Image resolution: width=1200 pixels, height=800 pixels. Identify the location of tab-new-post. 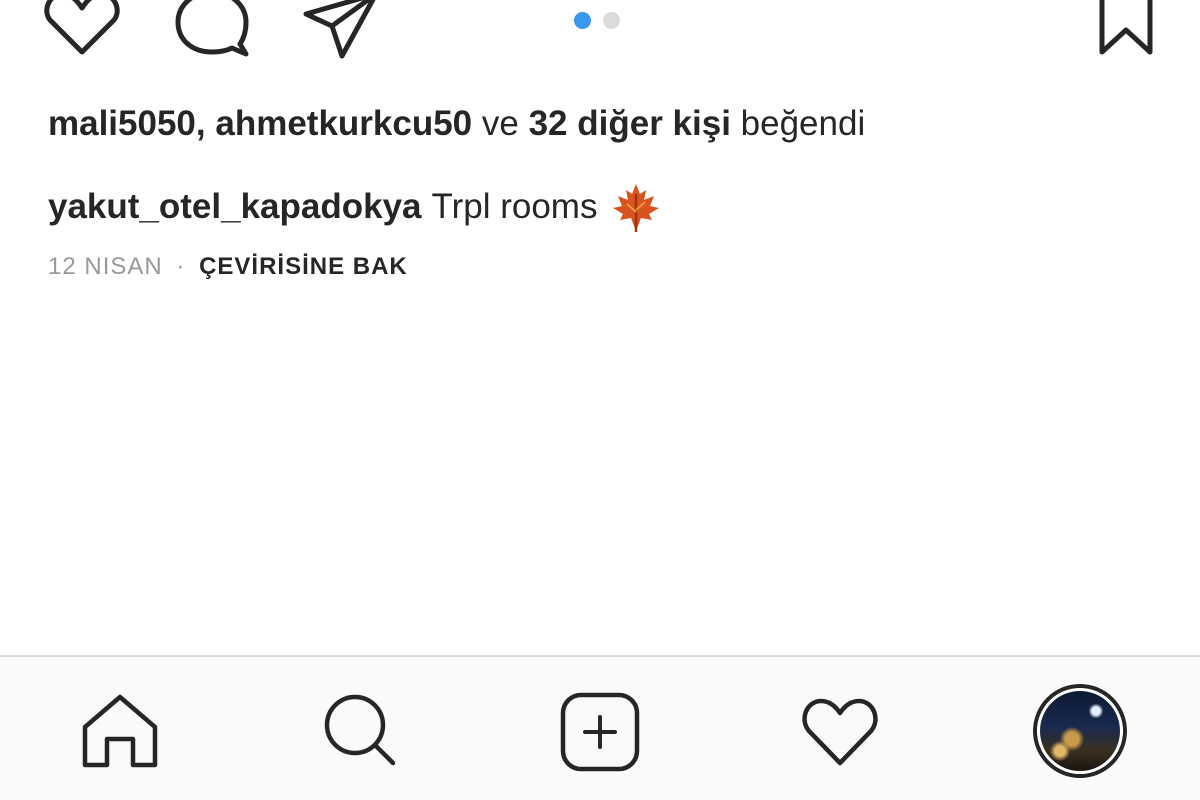
(600, 732).